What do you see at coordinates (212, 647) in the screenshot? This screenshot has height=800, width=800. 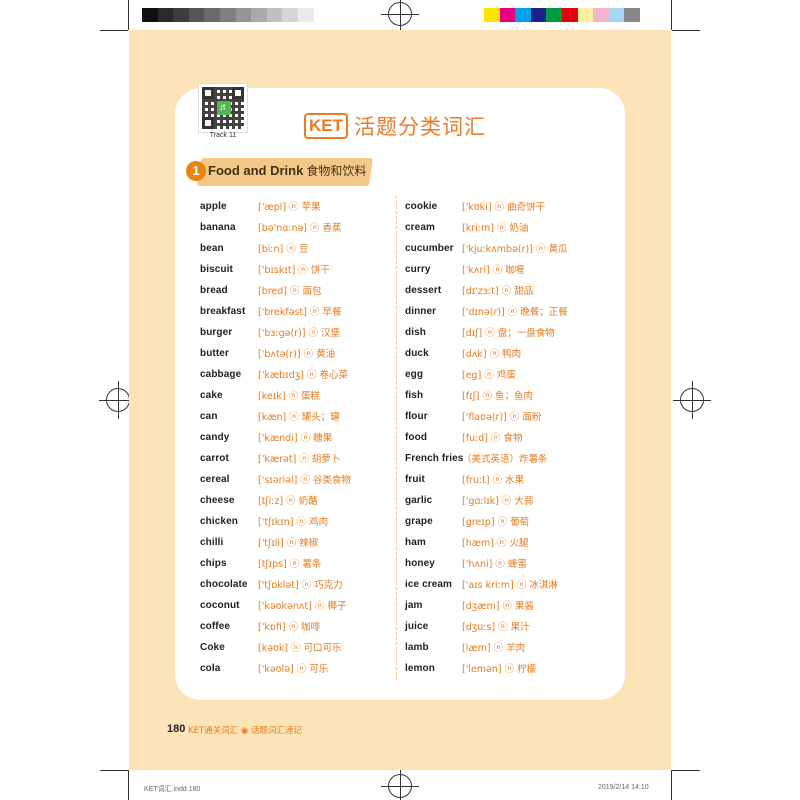 I see `vocab-word: Coke` at bounding box center [212, 647].